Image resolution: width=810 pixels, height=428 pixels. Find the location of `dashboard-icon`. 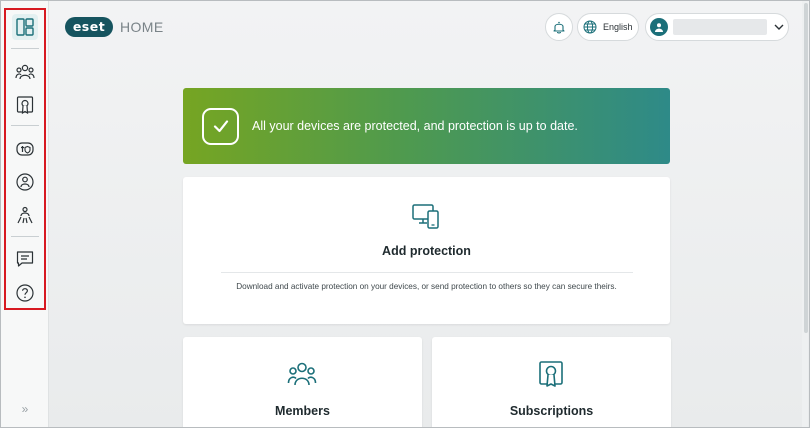

dashboard-icon is located at coordinates (25, 27).